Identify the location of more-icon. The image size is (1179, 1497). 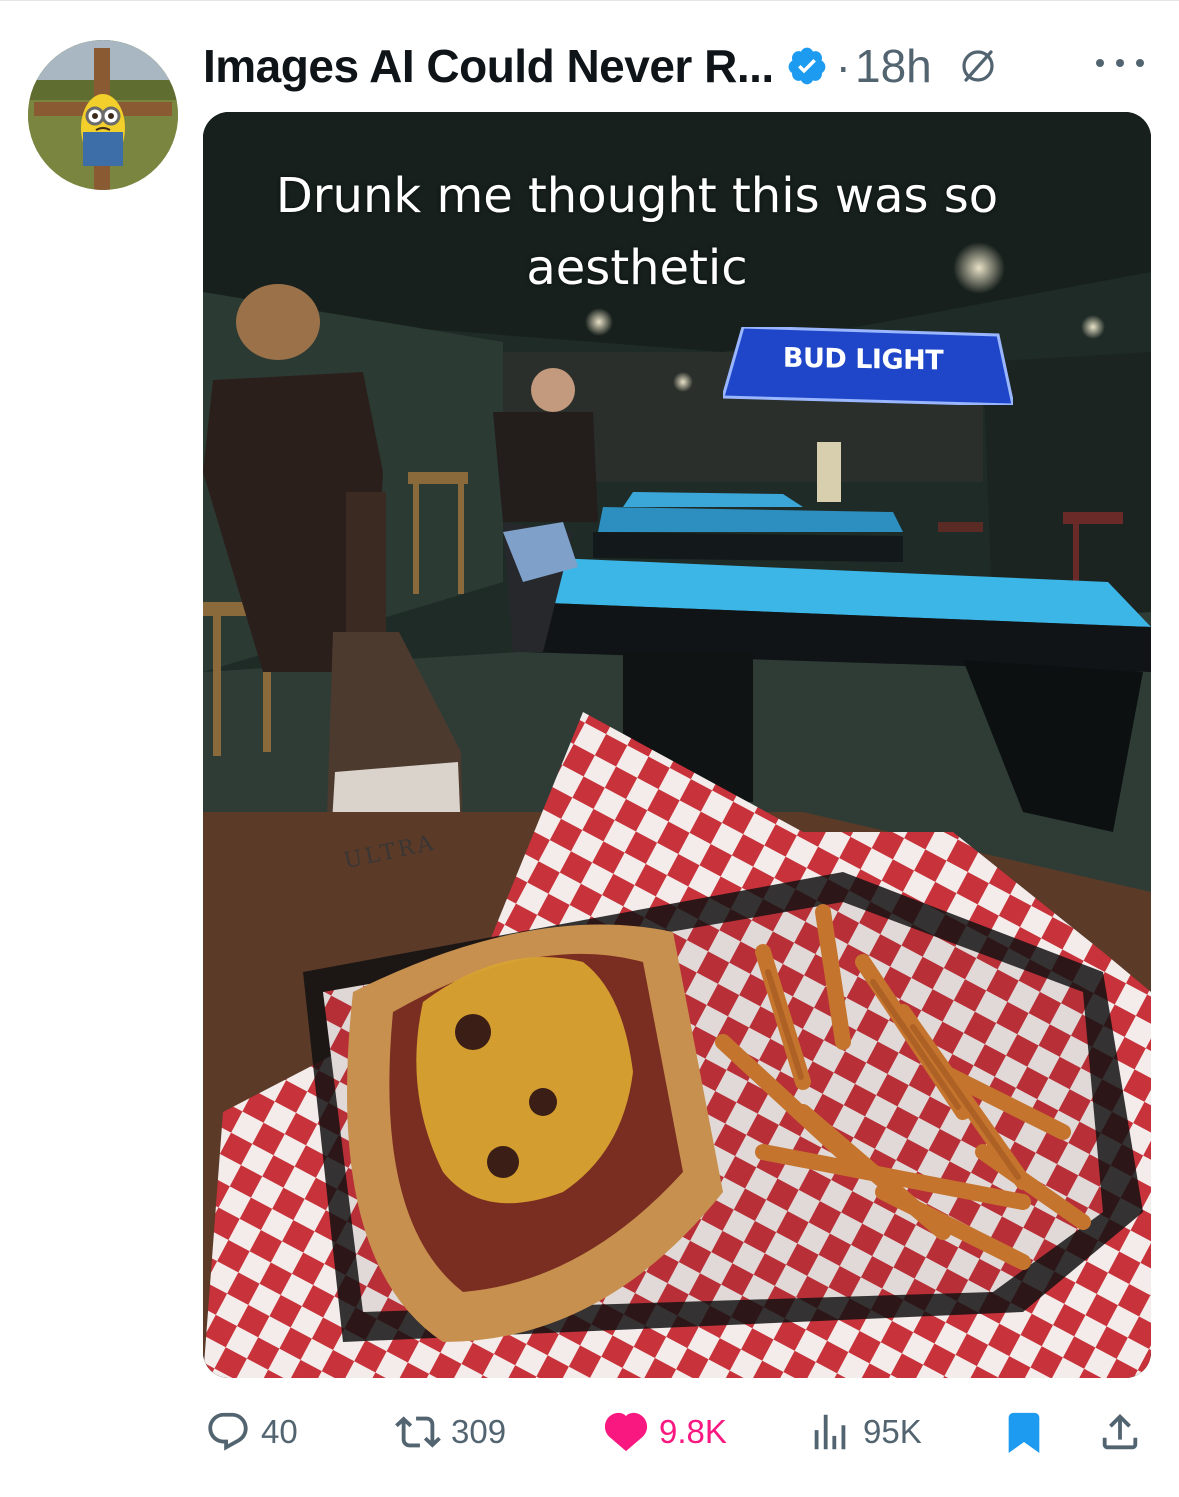
(1120, 63).